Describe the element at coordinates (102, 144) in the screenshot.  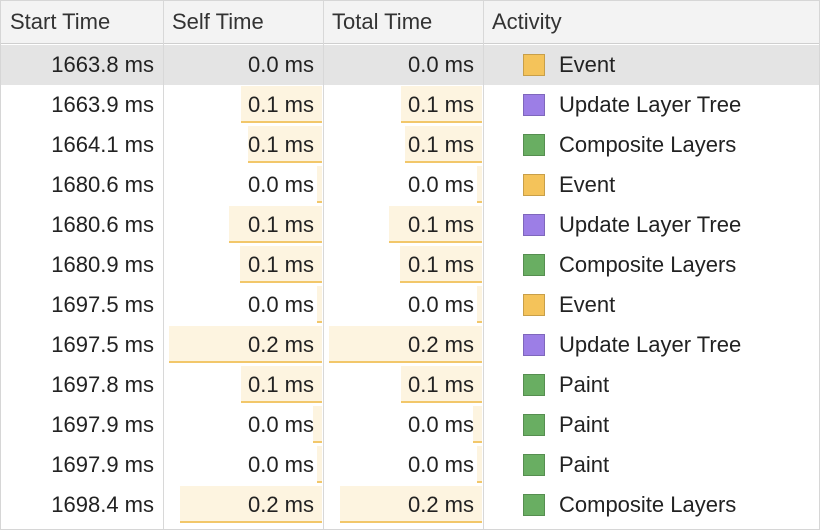
I see `start-time-cell-text: 1664.1 ms` at that location.